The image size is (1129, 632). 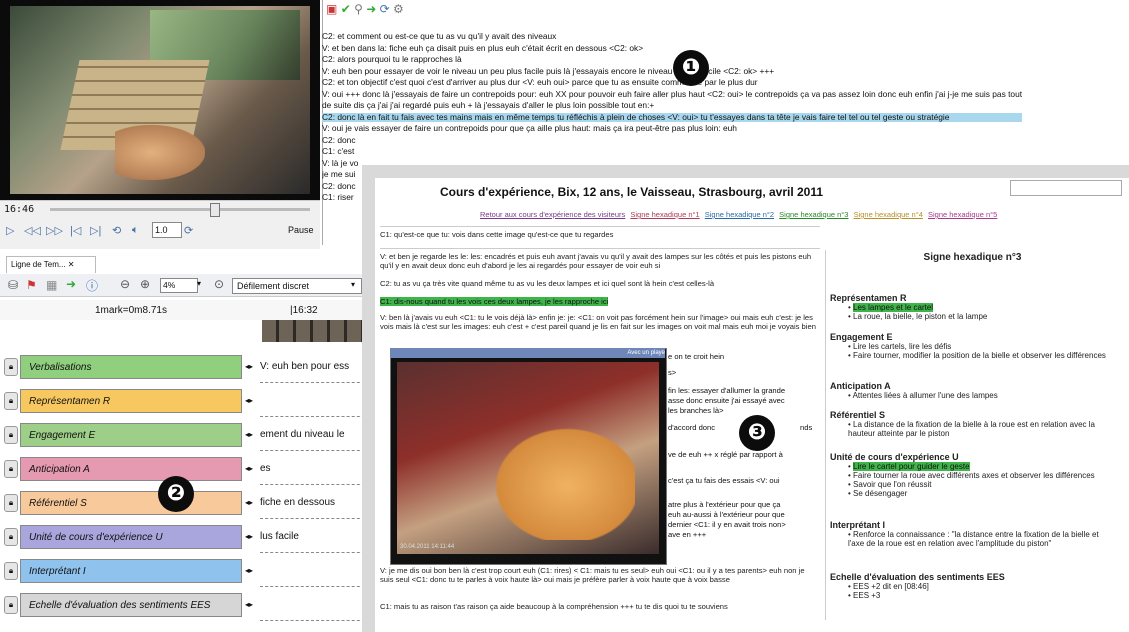 I want to click on transcript-line: C2: alors pourquoi tu le rapproches là, so click(x=672, y=60).